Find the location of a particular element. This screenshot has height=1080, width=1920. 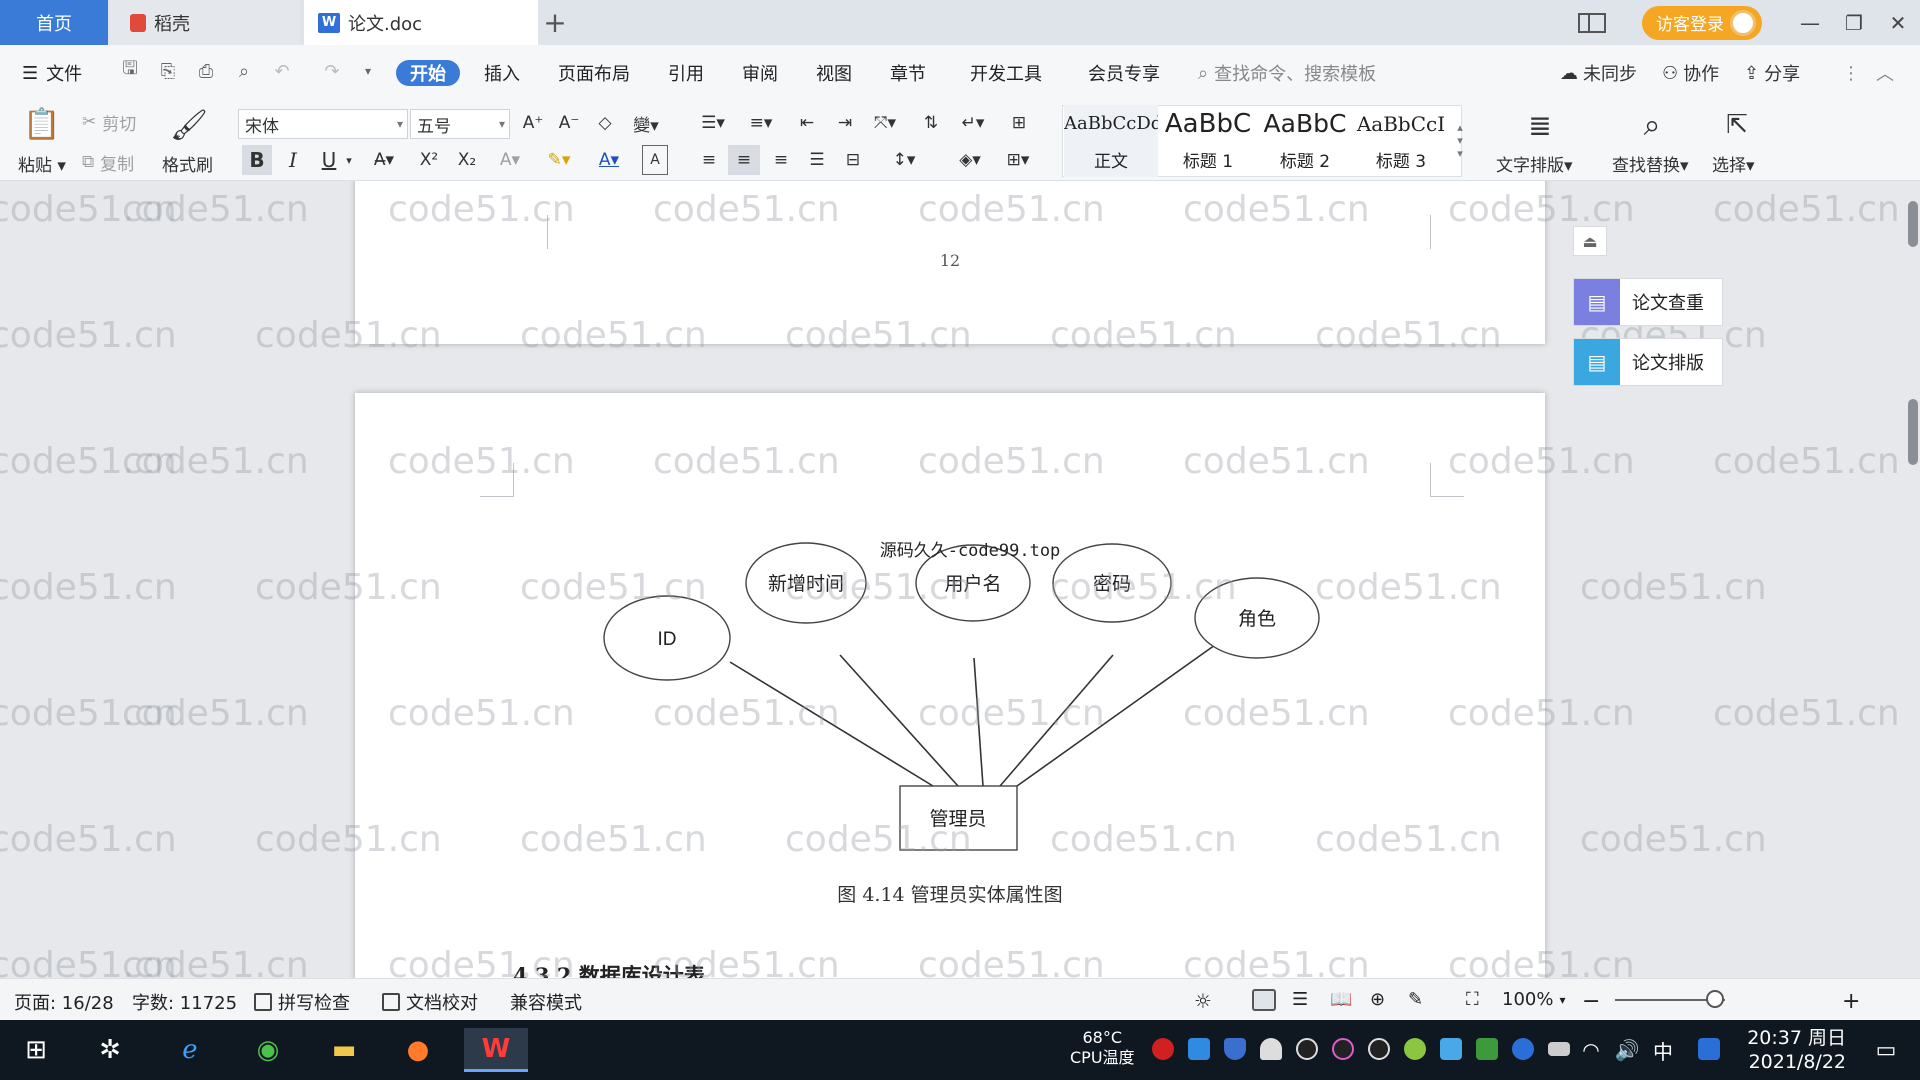

numbered-list-icon: ≡▾ is located at coordinates (761, 123).